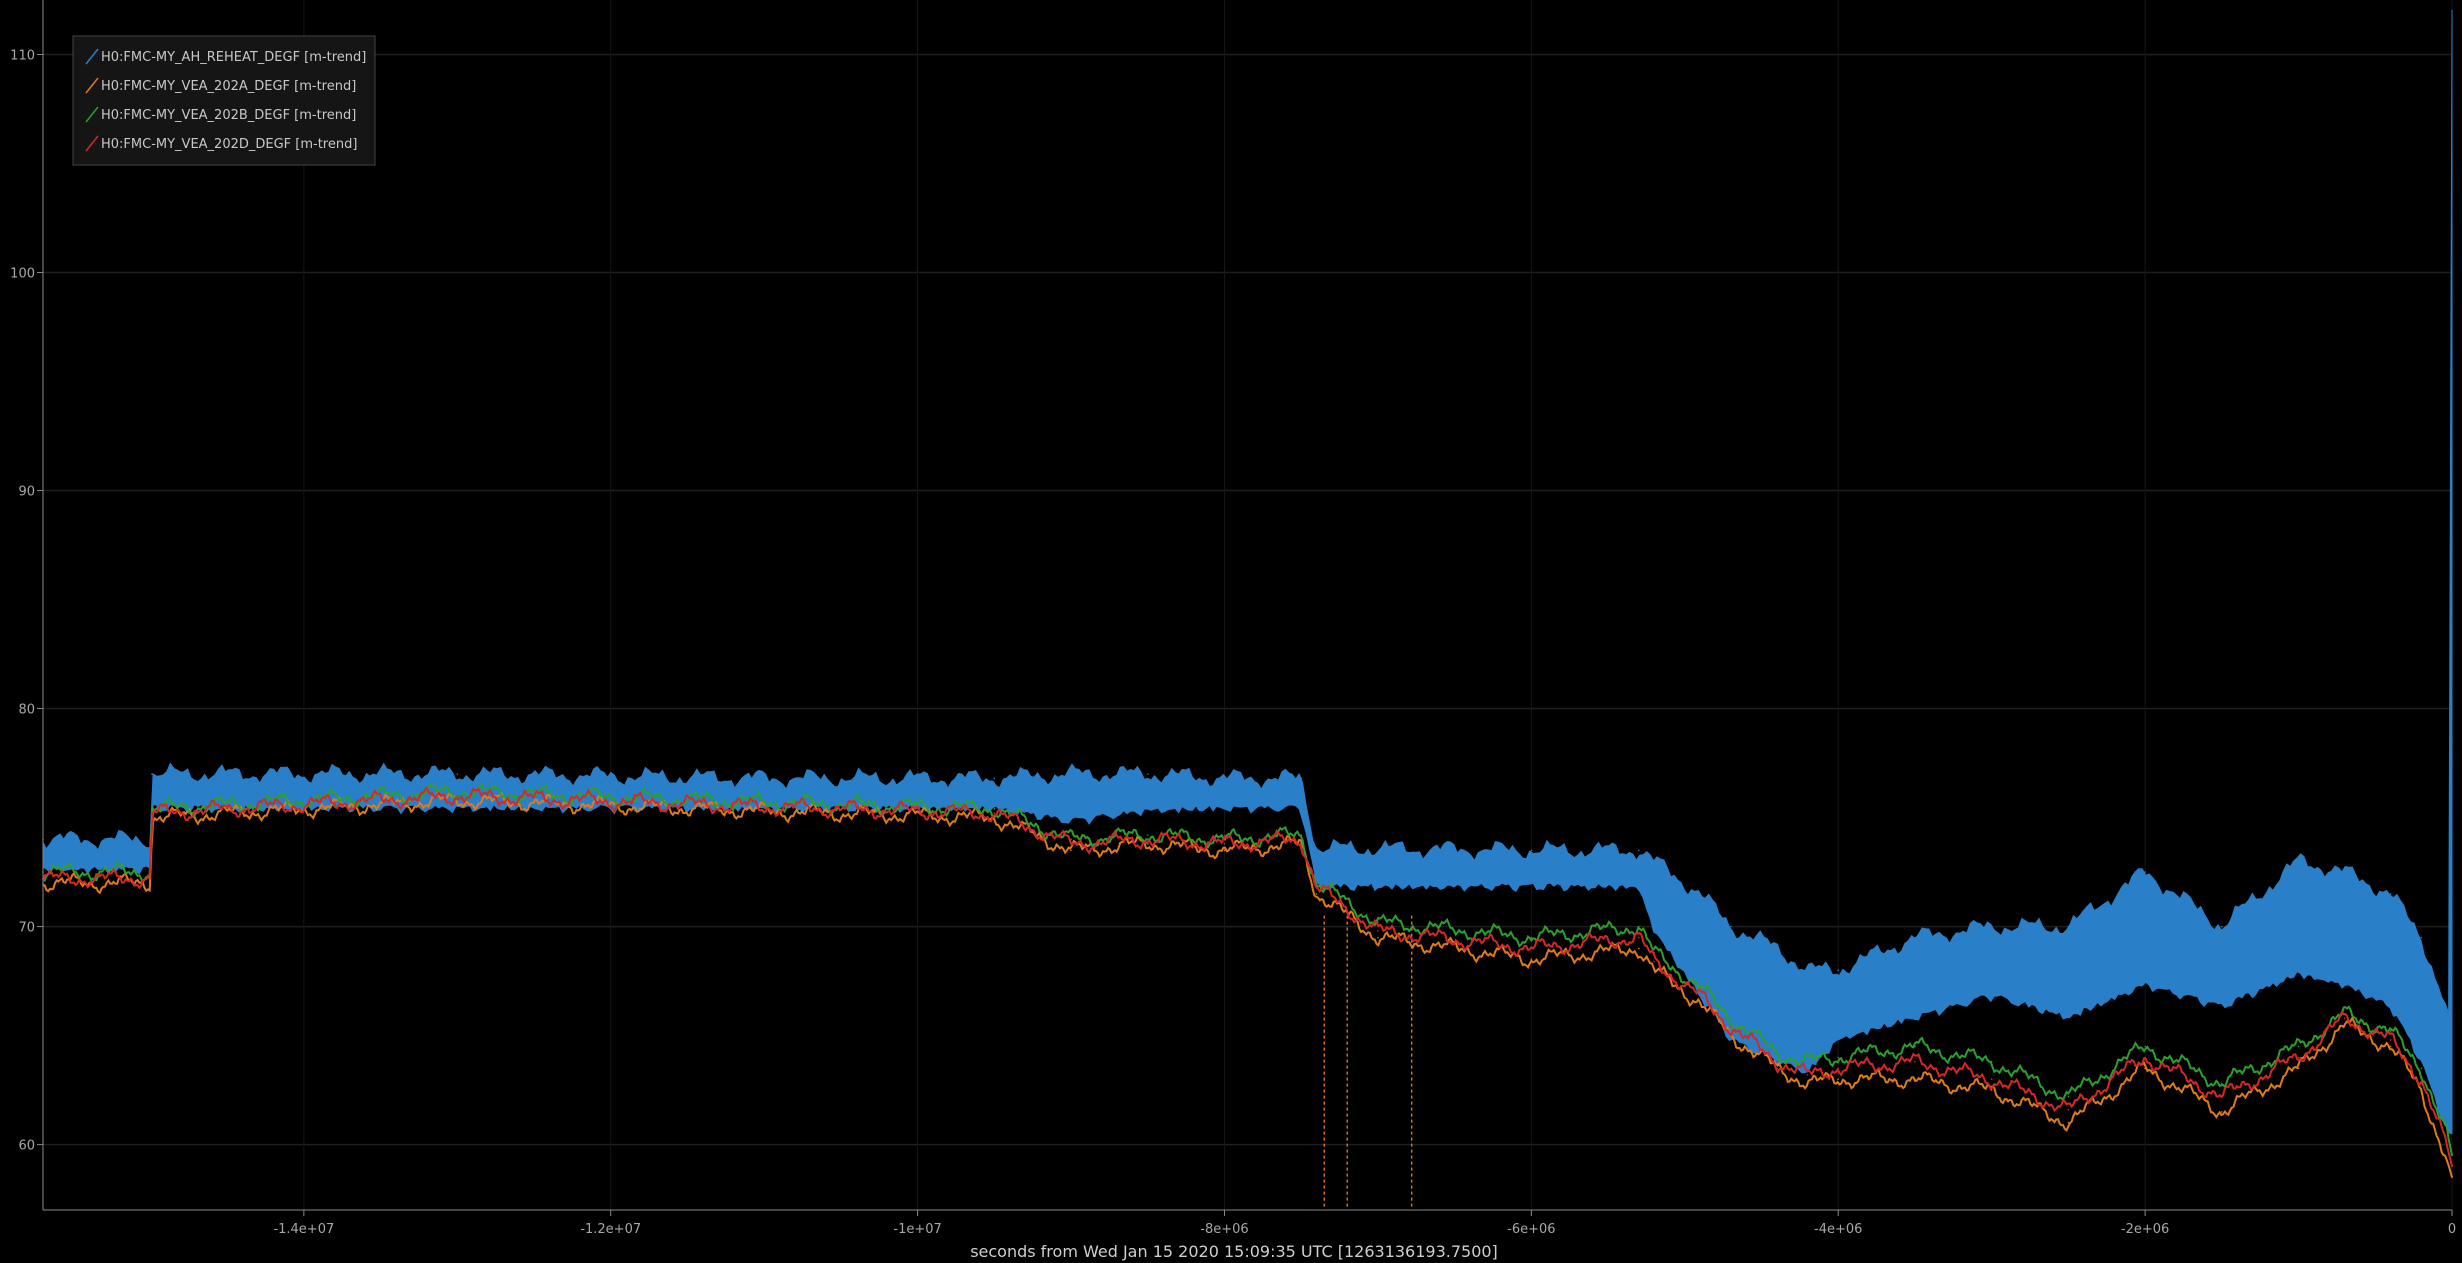 This screenshot has width=2462, height=1263. Describe the element at coordinates (1224, 1229) in the screenshot. I see `x-tick-label: -8e+06` at that location.